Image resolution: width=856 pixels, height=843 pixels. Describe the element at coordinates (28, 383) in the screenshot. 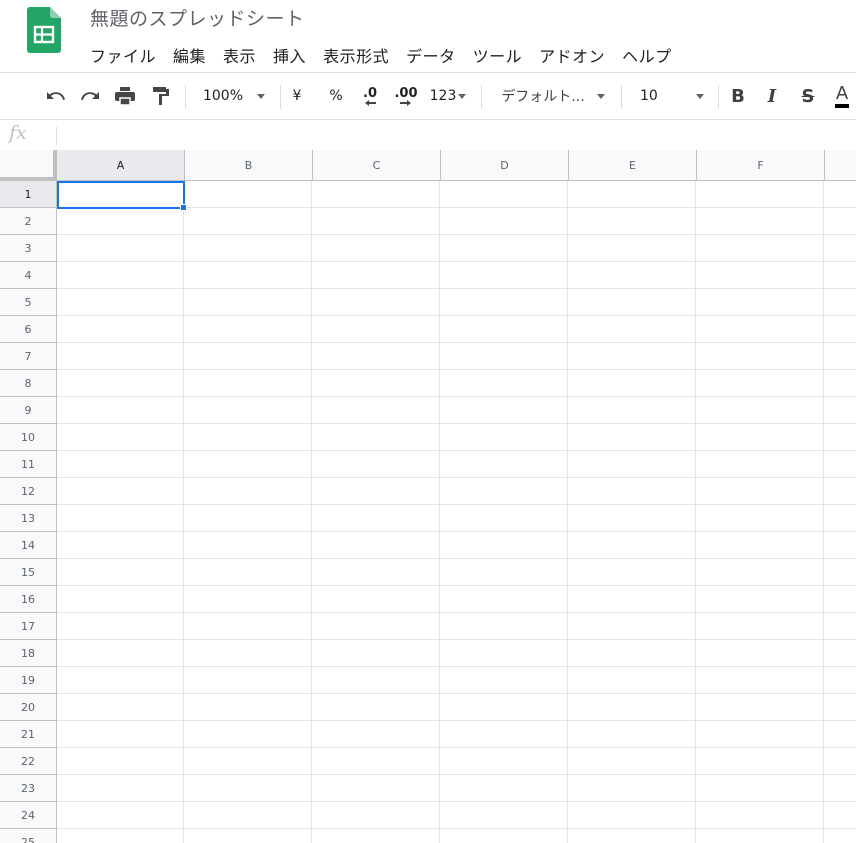

I see `row-header-8: 8` at that location.